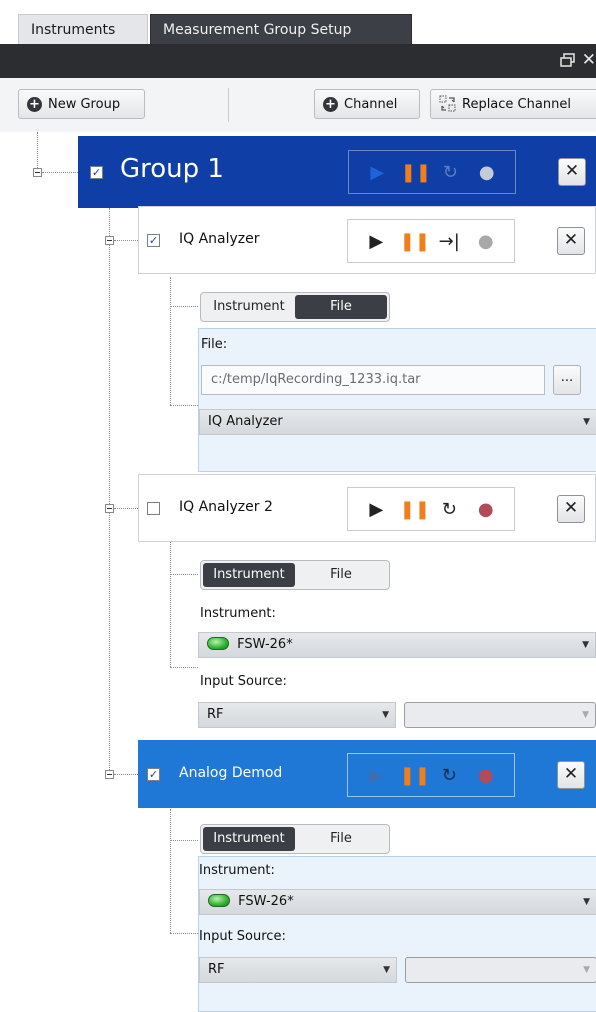  I want to click on group-enable-checkbox: ✓, so click(96, 172).